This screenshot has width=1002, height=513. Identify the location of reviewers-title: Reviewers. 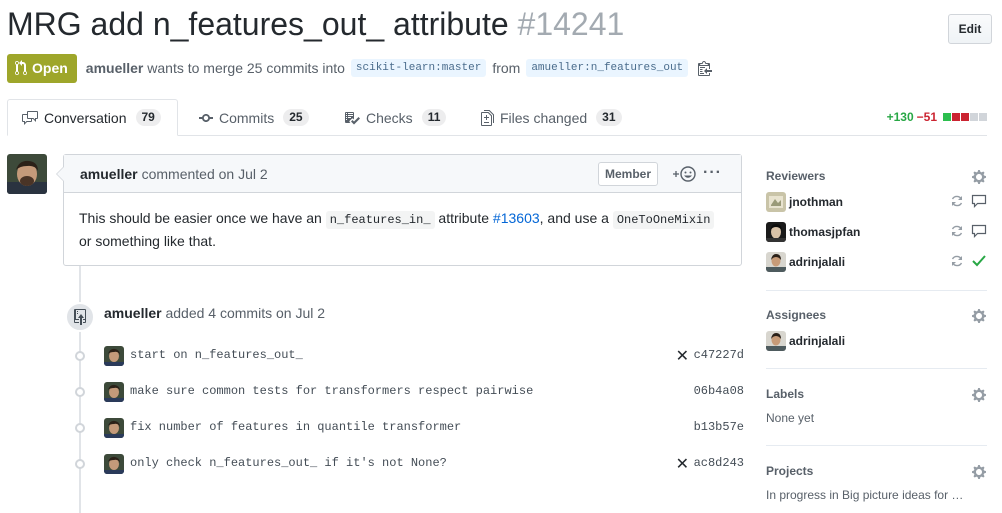
(876, 176).